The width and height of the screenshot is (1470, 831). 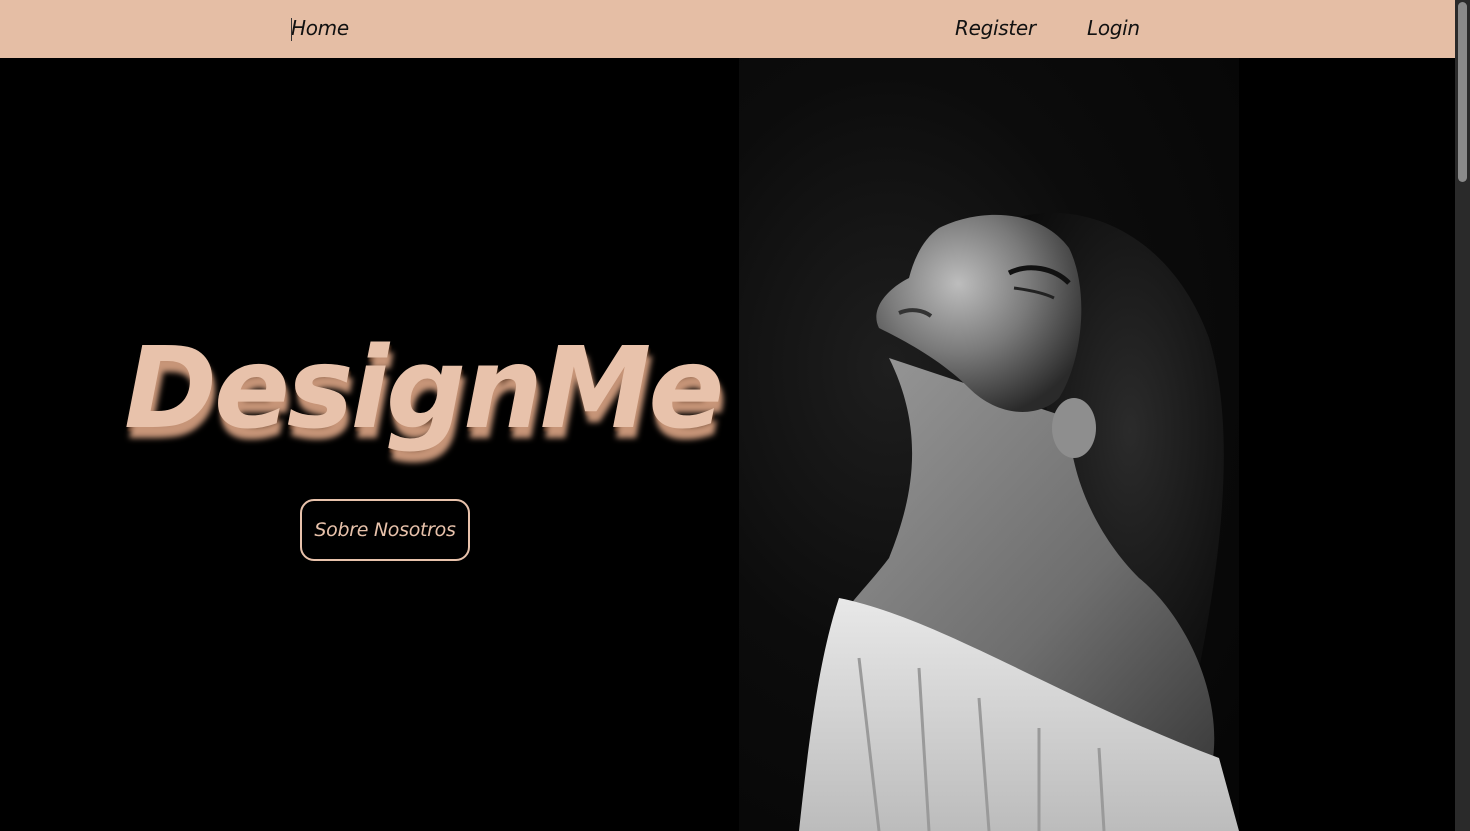 I want to click on vertical-scrollbar, so click(x=1462, y=415).